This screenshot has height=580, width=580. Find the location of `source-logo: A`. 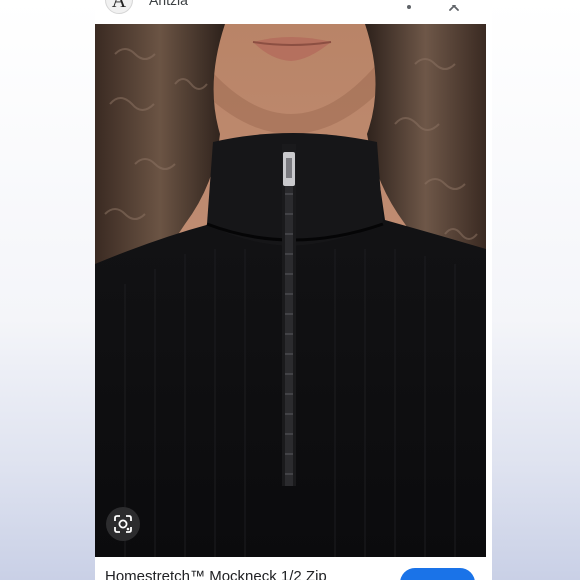

source-logo: A is located at coordinates (119, 7).